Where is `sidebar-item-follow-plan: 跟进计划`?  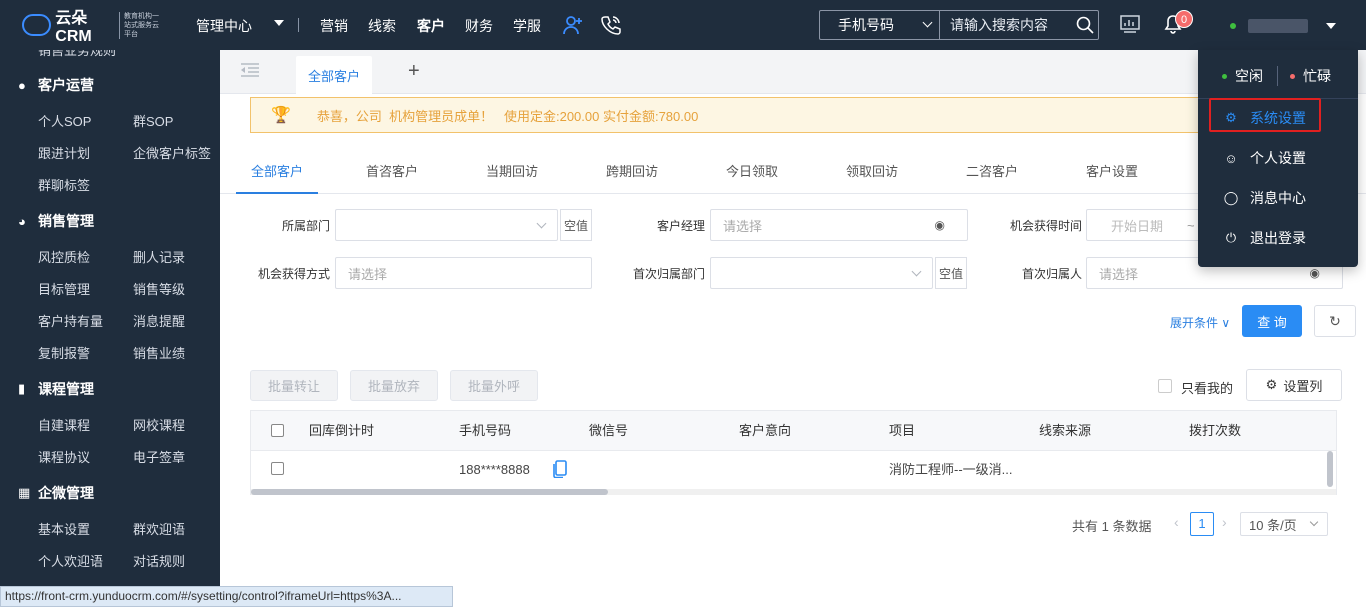 sidebar-item-follow-plan: 跟进计划 is located at coordinates (64, 152).